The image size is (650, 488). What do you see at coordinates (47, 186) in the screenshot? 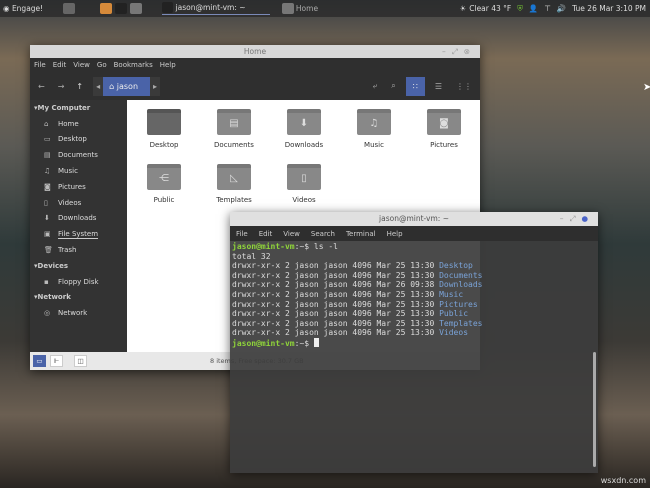
I see `camera-icon: ◙` at bounding box center [47, 186].